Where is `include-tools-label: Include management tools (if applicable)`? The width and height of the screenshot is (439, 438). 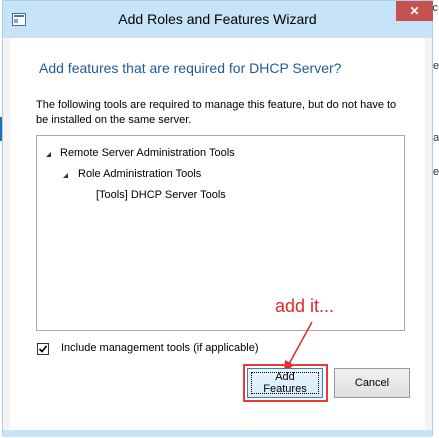 include-tools-label: Include management tools (if applicable) is located at coordinates (160, 348).